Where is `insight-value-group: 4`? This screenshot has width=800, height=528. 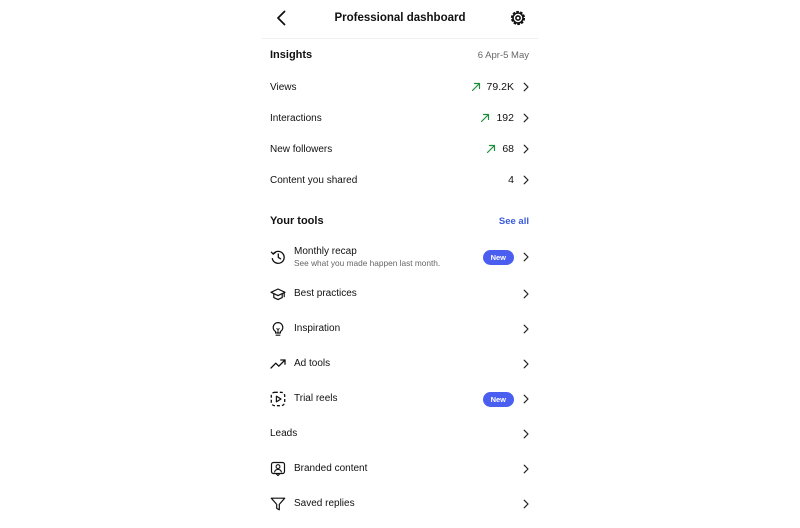
insight-value-group: 4 is located at coordinates (511, 180).